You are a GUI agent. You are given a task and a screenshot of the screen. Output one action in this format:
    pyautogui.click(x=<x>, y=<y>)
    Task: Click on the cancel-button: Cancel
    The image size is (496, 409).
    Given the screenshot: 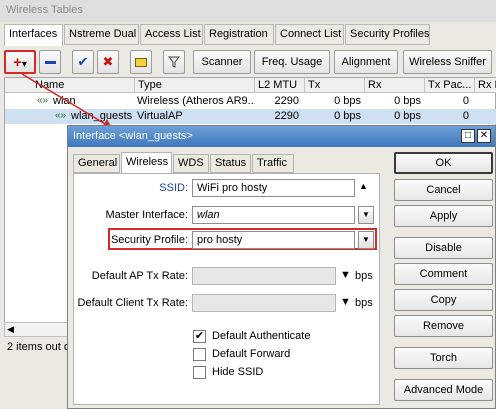 What is the action you would take?
    pyautogui.click(x=443, y=190)
    